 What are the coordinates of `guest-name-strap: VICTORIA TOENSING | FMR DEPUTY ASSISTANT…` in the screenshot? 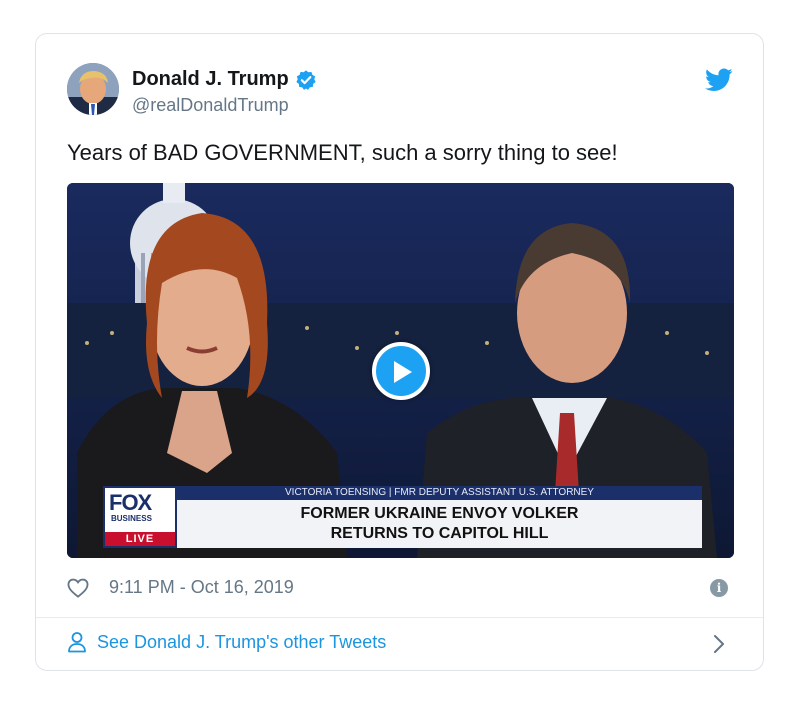 It's located at (439, 493).